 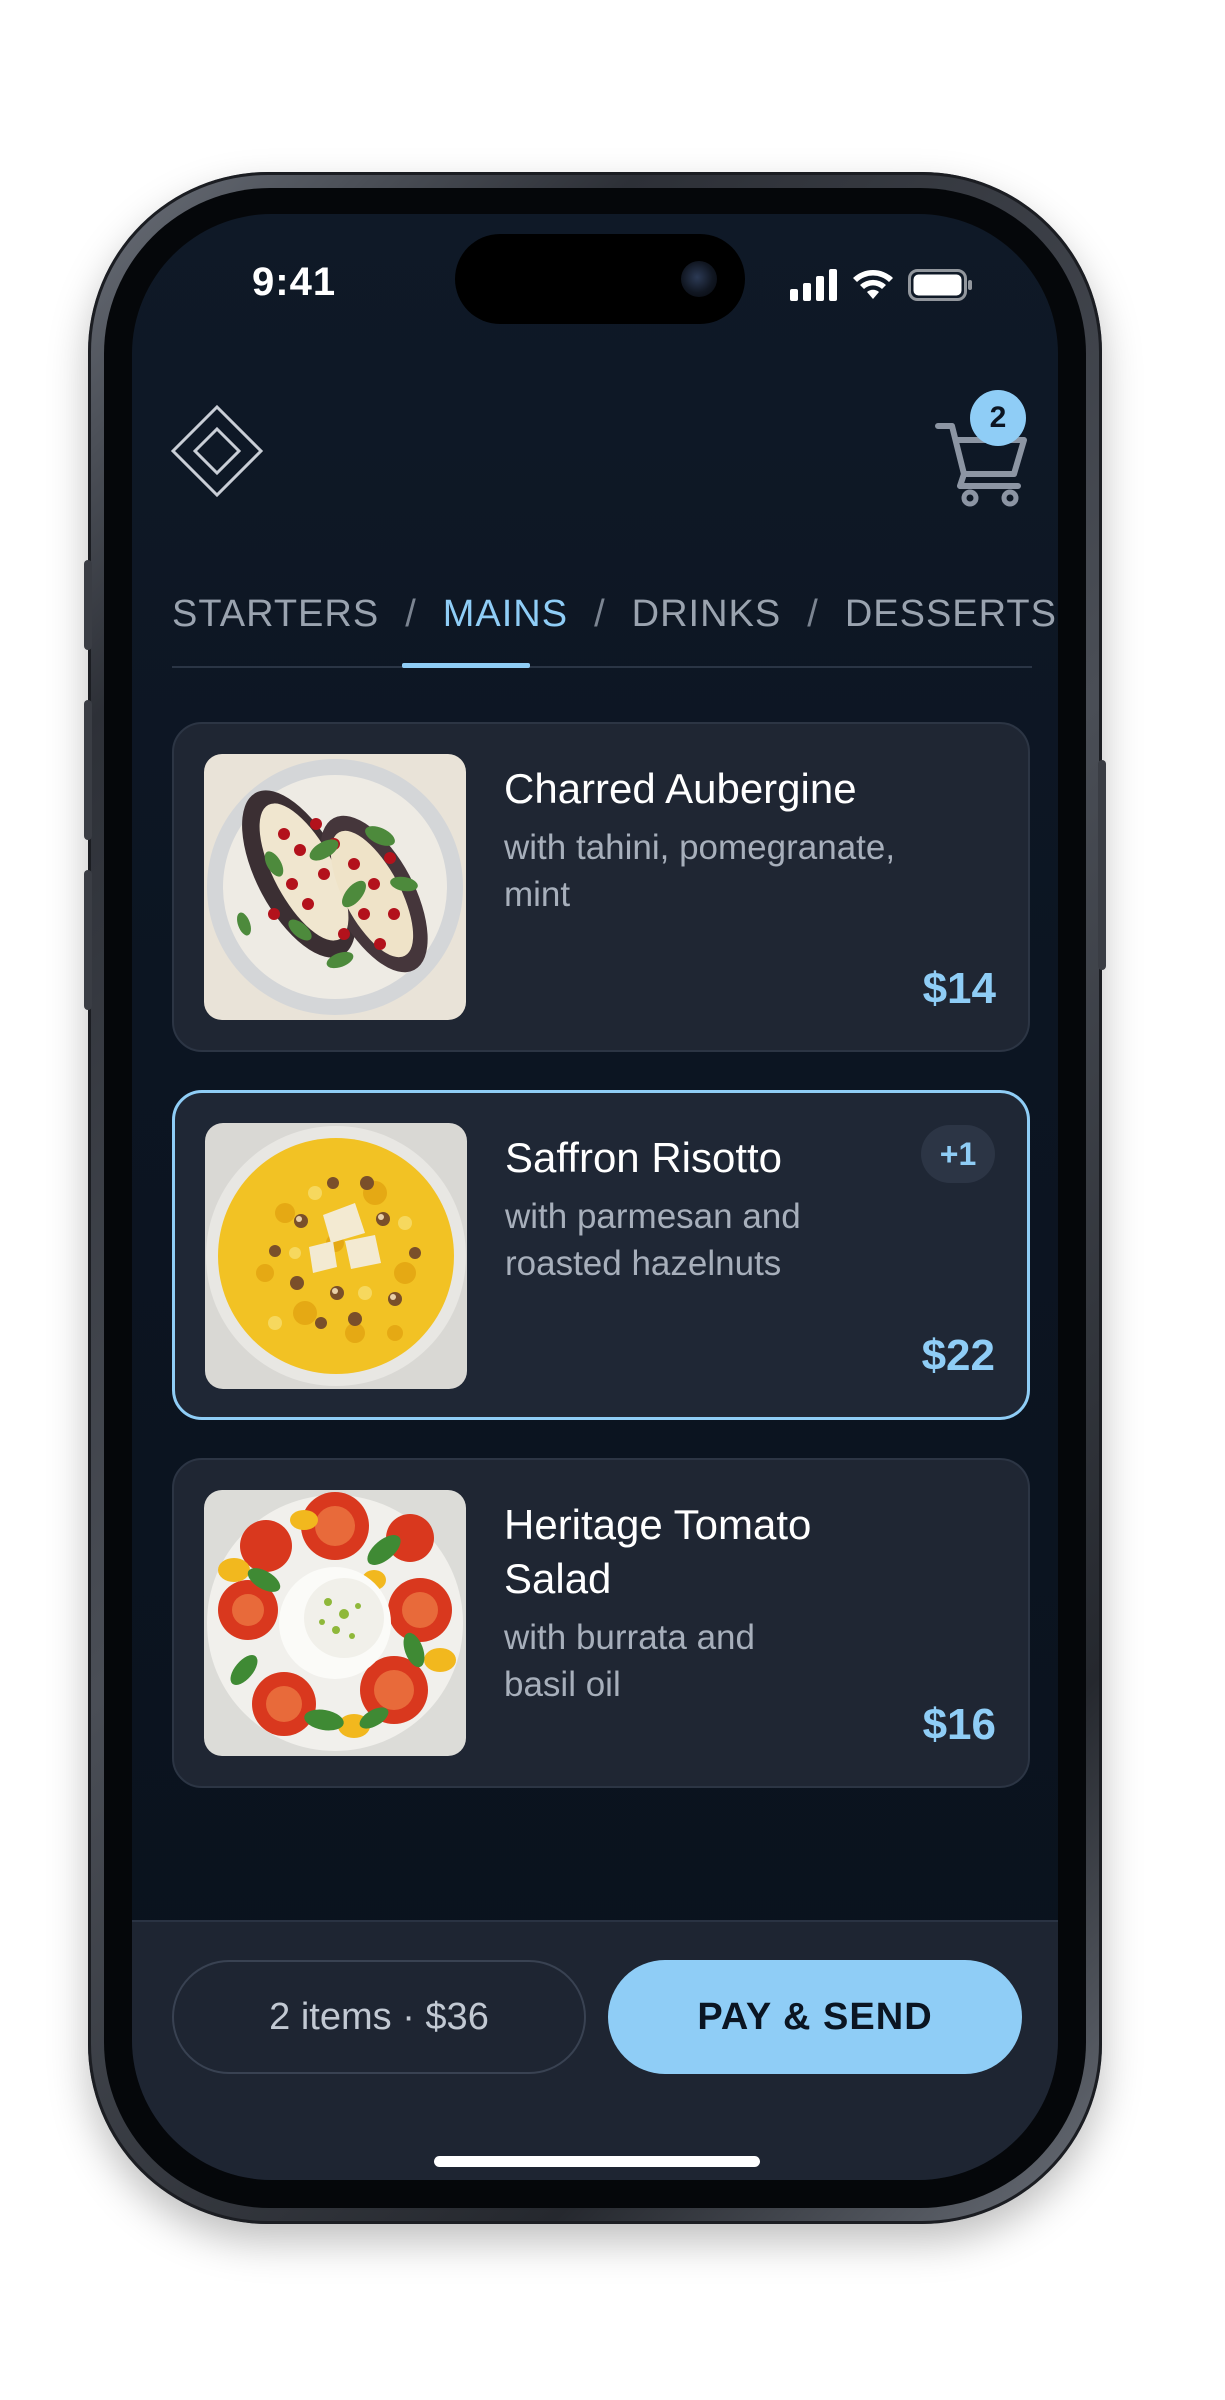 I want to click on tab-desserts: DESSERTS, so click(x=951, y=614).